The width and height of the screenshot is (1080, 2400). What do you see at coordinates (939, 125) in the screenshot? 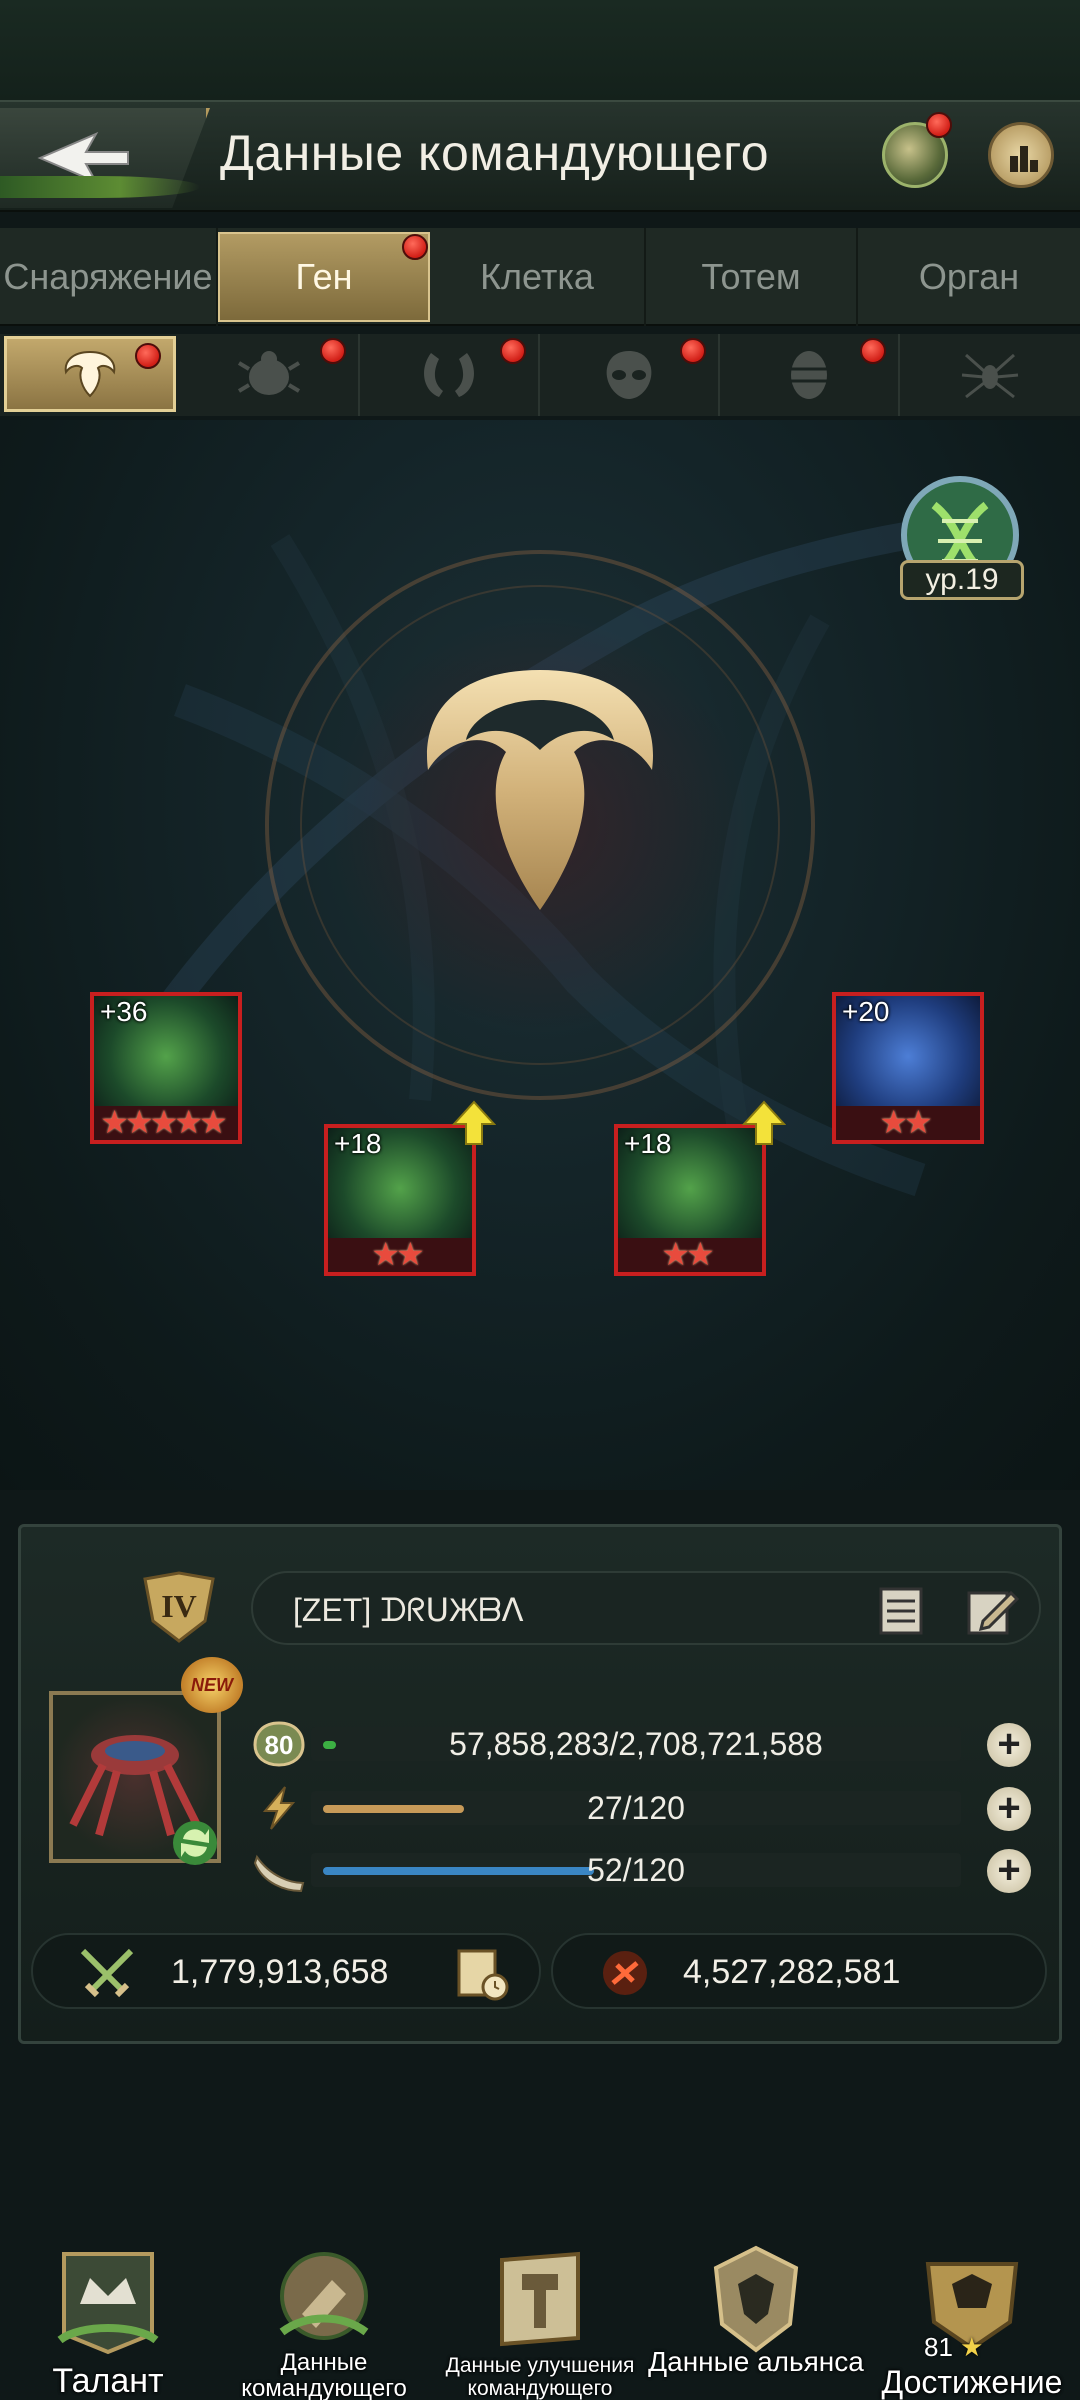
I see `notification-dot` at bounding box center [939, 125].